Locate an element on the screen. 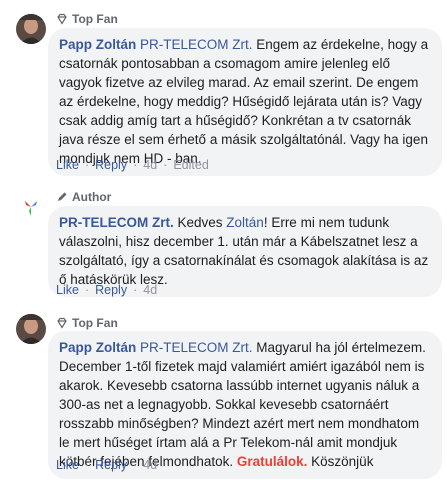 The image size is (447, 480). edited-label: Edited is located at coordinates (190, 165).